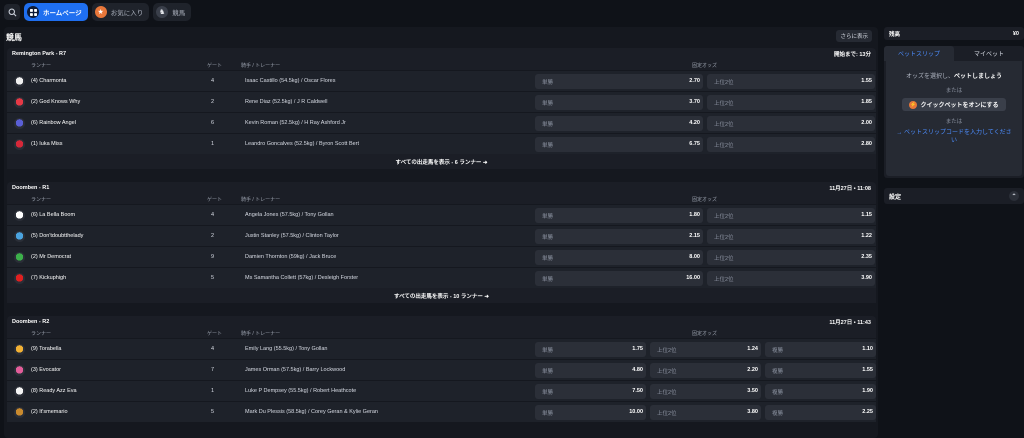 This screenshot has width=1024, height=438. Describe the element at coordinates (120, 12) in the screenshot. I see `favorites-tab: ★ お気に入り` at that location.